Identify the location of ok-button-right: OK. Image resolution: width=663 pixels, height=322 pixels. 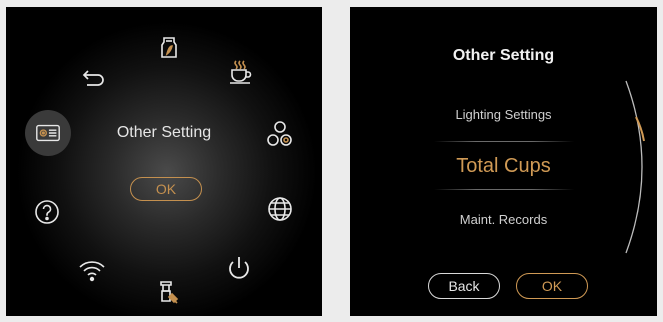
(552, 286).